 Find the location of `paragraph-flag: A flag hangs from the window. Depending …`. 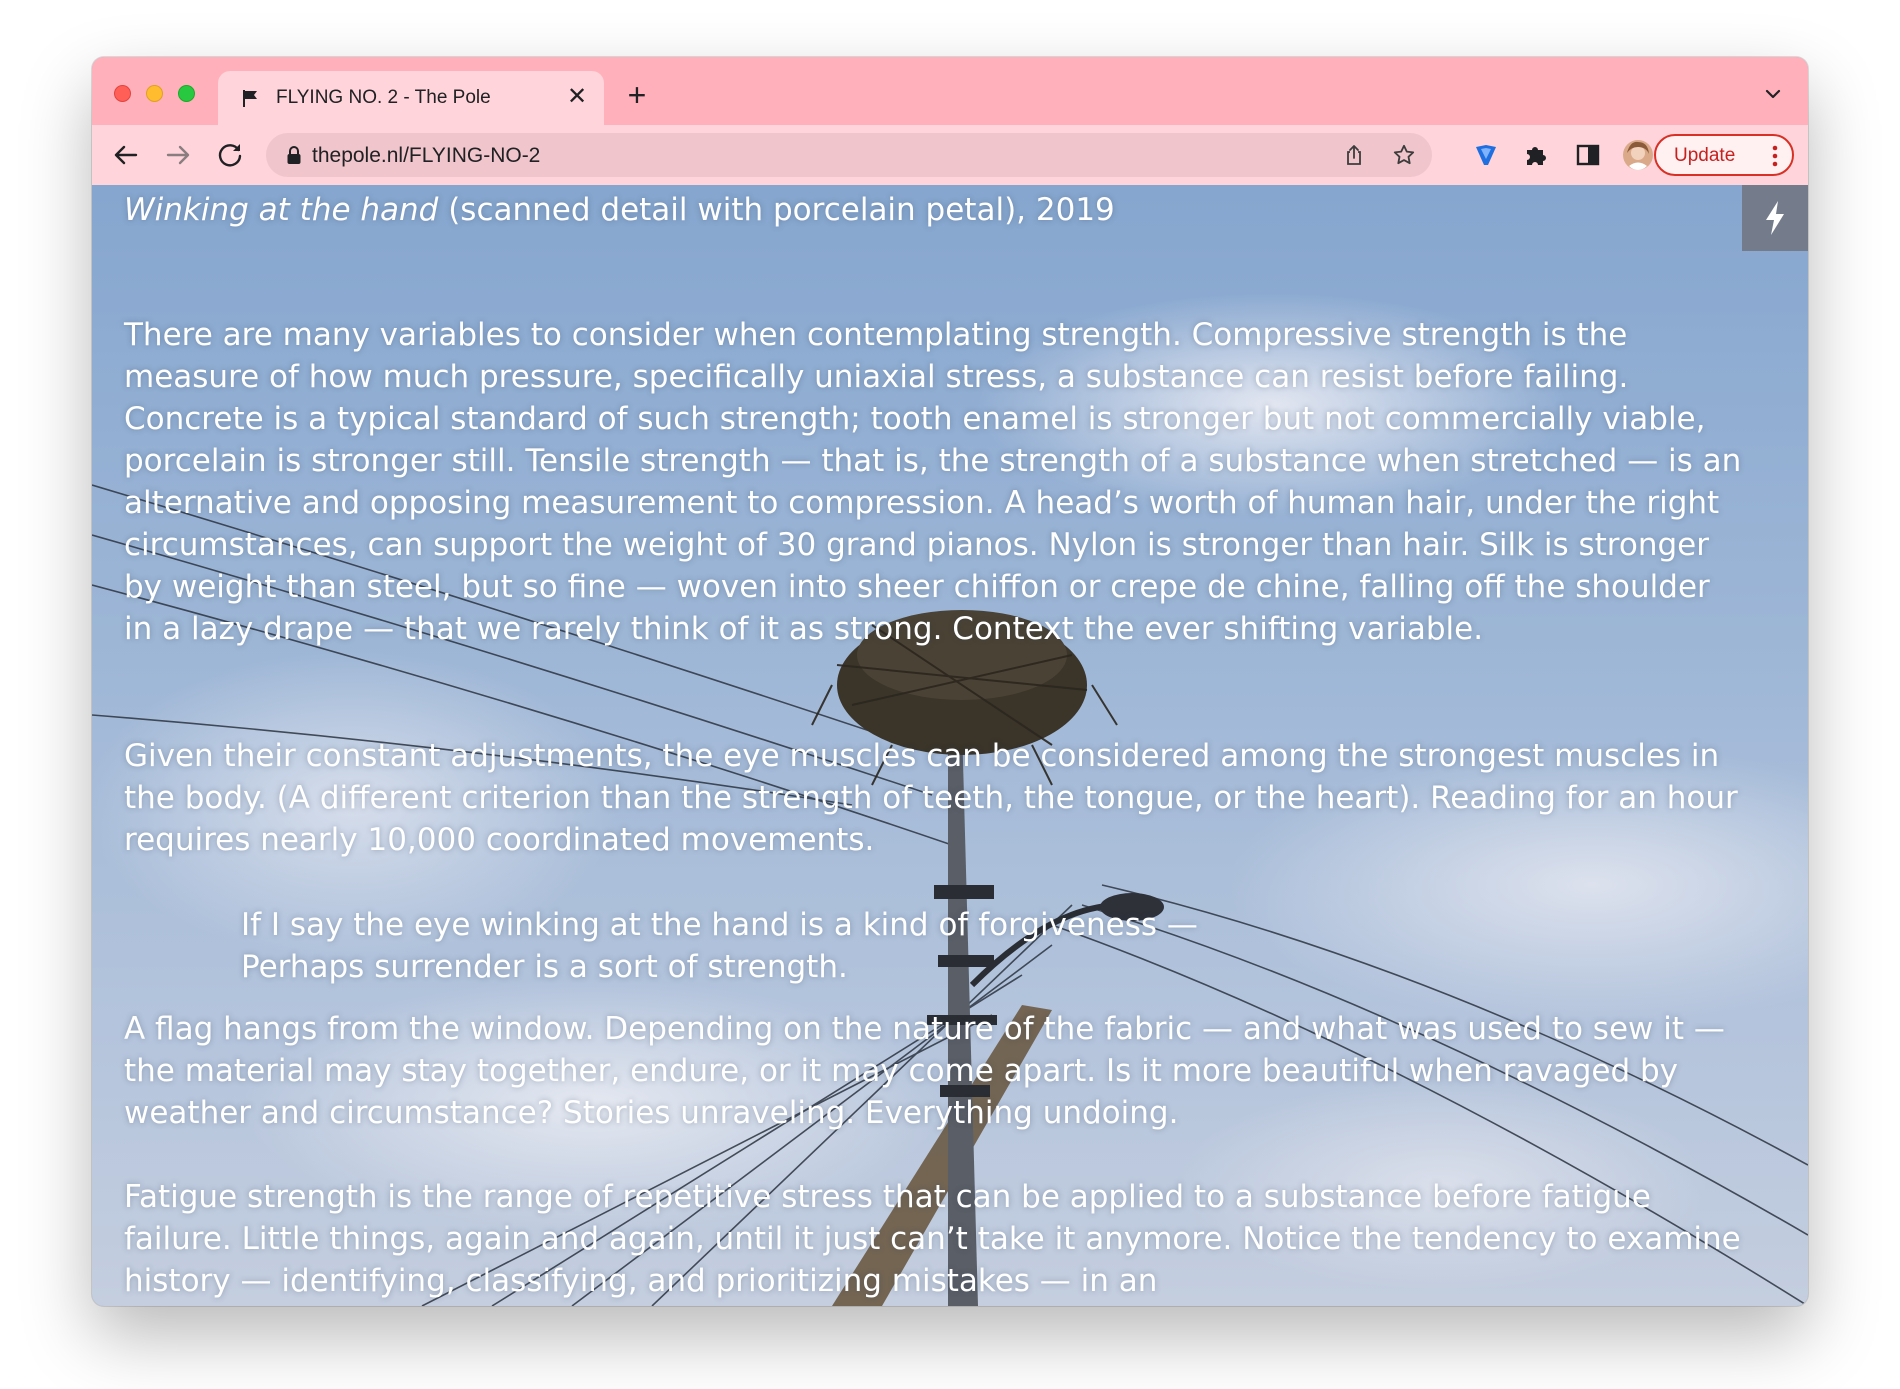

paragraph-flag: A flag hangs from the window. Depending … is located at coordinates (924, 1071).